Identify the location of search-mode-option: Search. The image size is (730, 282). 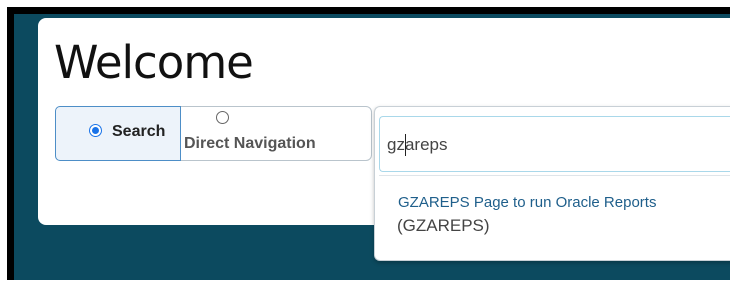
(118, 133).